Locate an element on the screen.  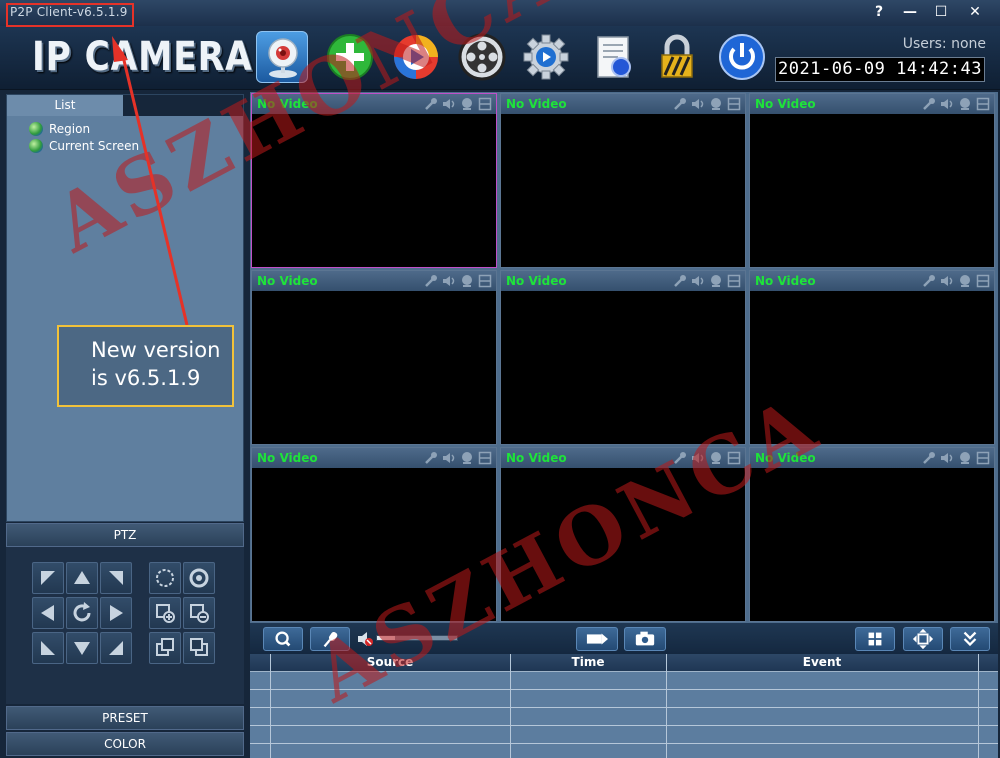
close-button: ✕ is located at coordinates (975, 13).